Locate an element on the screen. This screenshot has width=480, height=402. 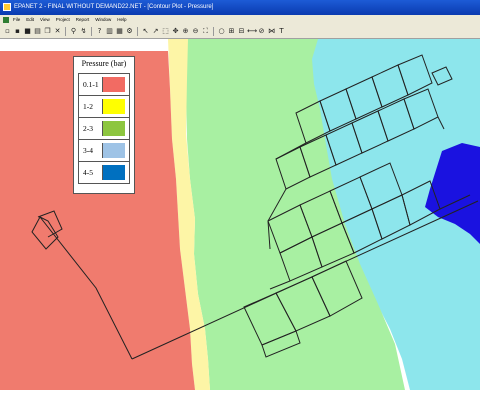
toolbar-buttons: ▫ ▪ ■ ▤ ❐ ✕ ⚲ ↯? ▥ ▦ ⚙ ↖ ↗ ⬚ ✥ ⊕ ⊖ ⛶ ○ ⊞ ⊟ ⟷ ⊘ ⋈ T is located at coordinates (144, 31).